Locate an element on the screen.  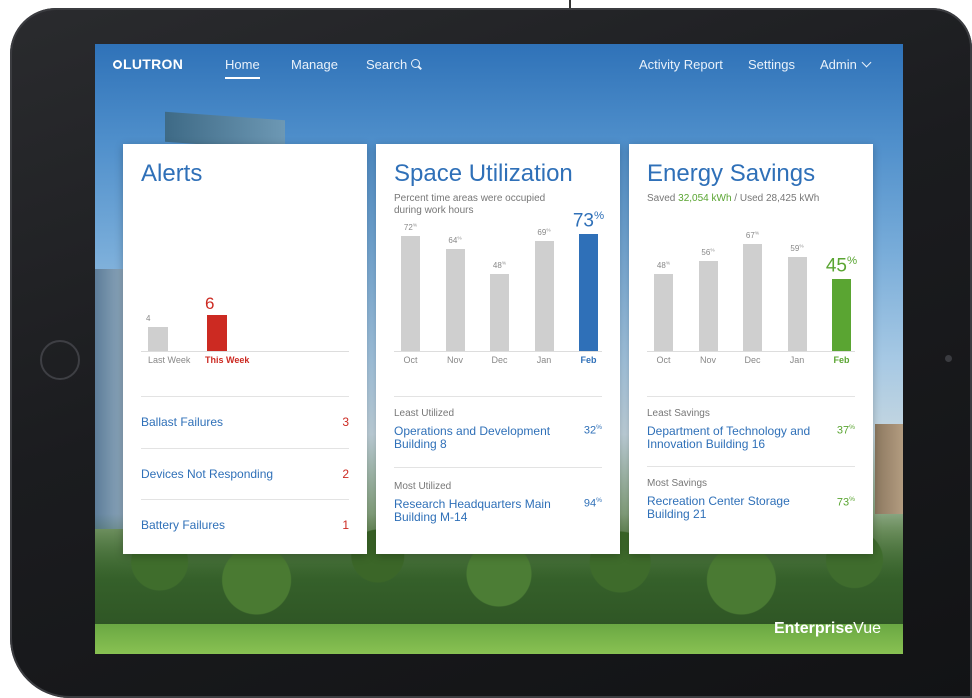
space-bar-oct is located at coordinates (410, 293).